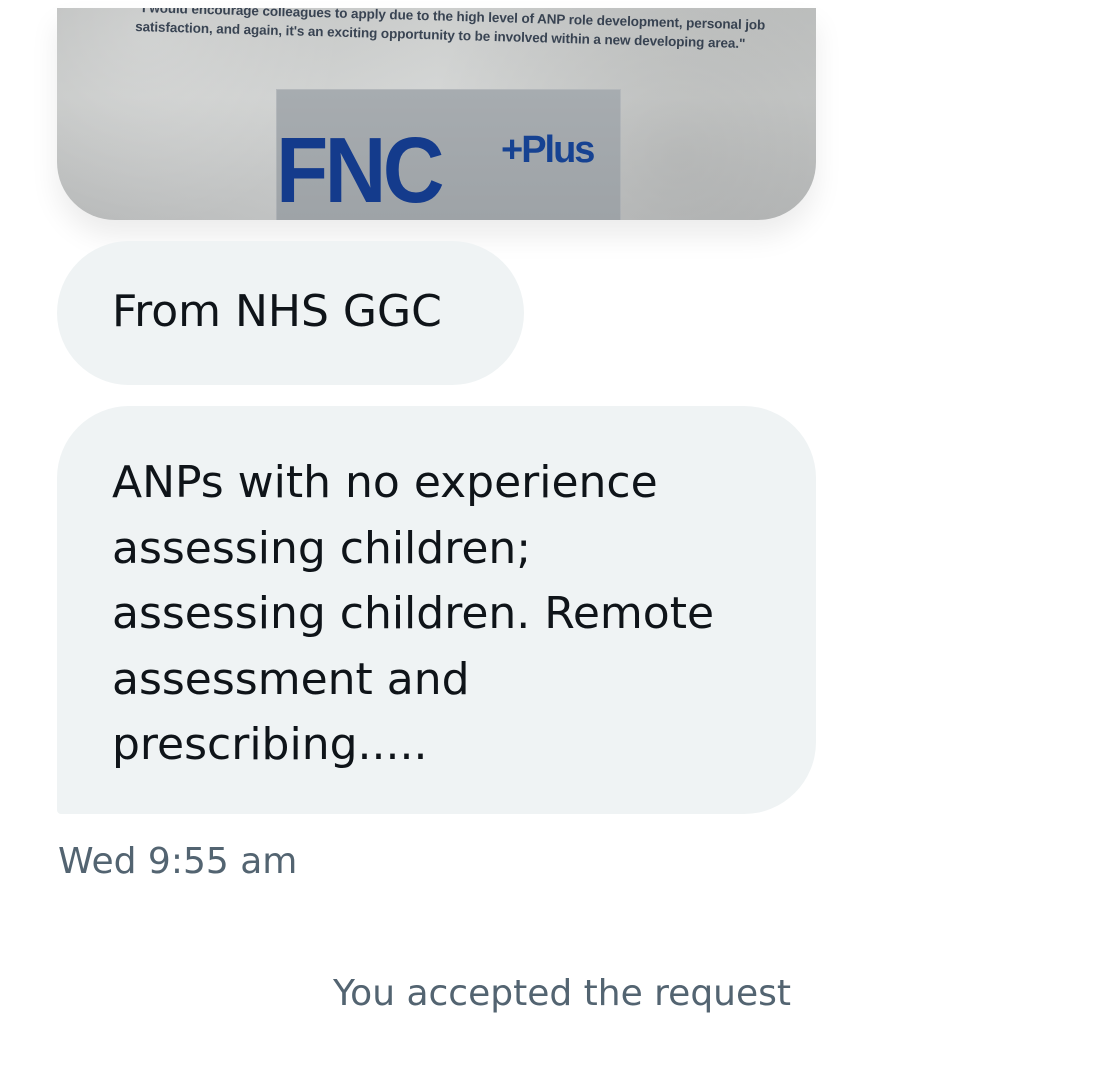 The width and height of the screenshot is (1099, 1069). What do you see at coordinates (448, 154) in the screenshot?
I see `fnc-plus-logo: FNC +Plus` at bounding box center [448, 154].